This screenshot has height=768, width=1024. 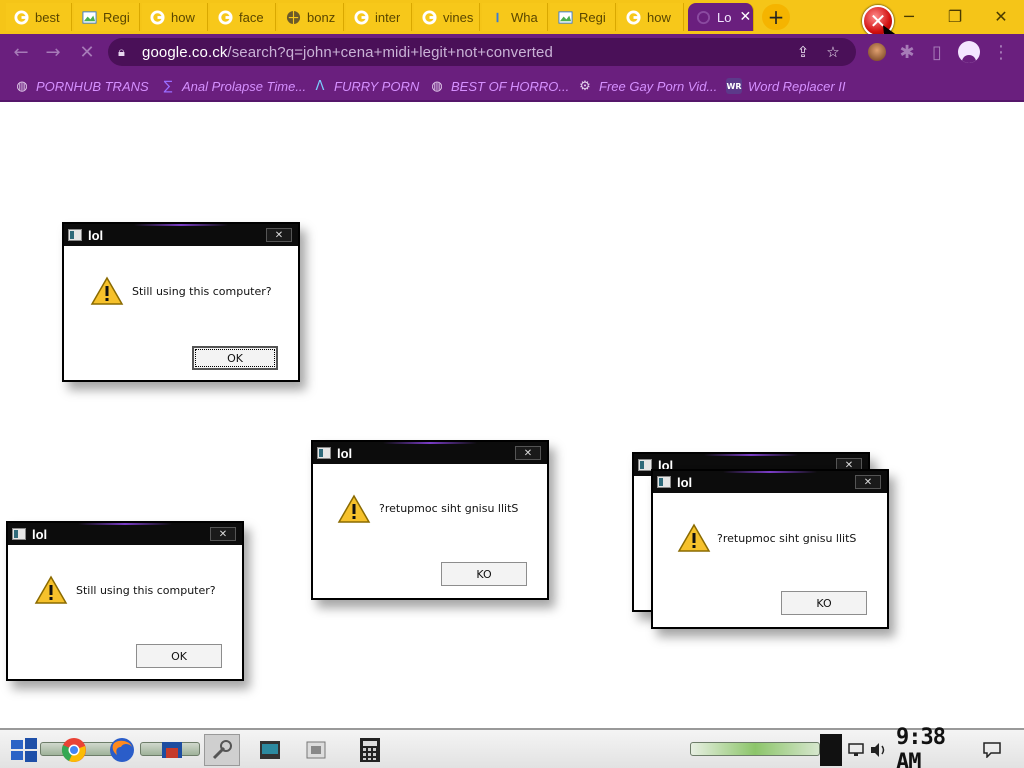 I want to click on extension-avatar-icon, so click(x=877, y=52).